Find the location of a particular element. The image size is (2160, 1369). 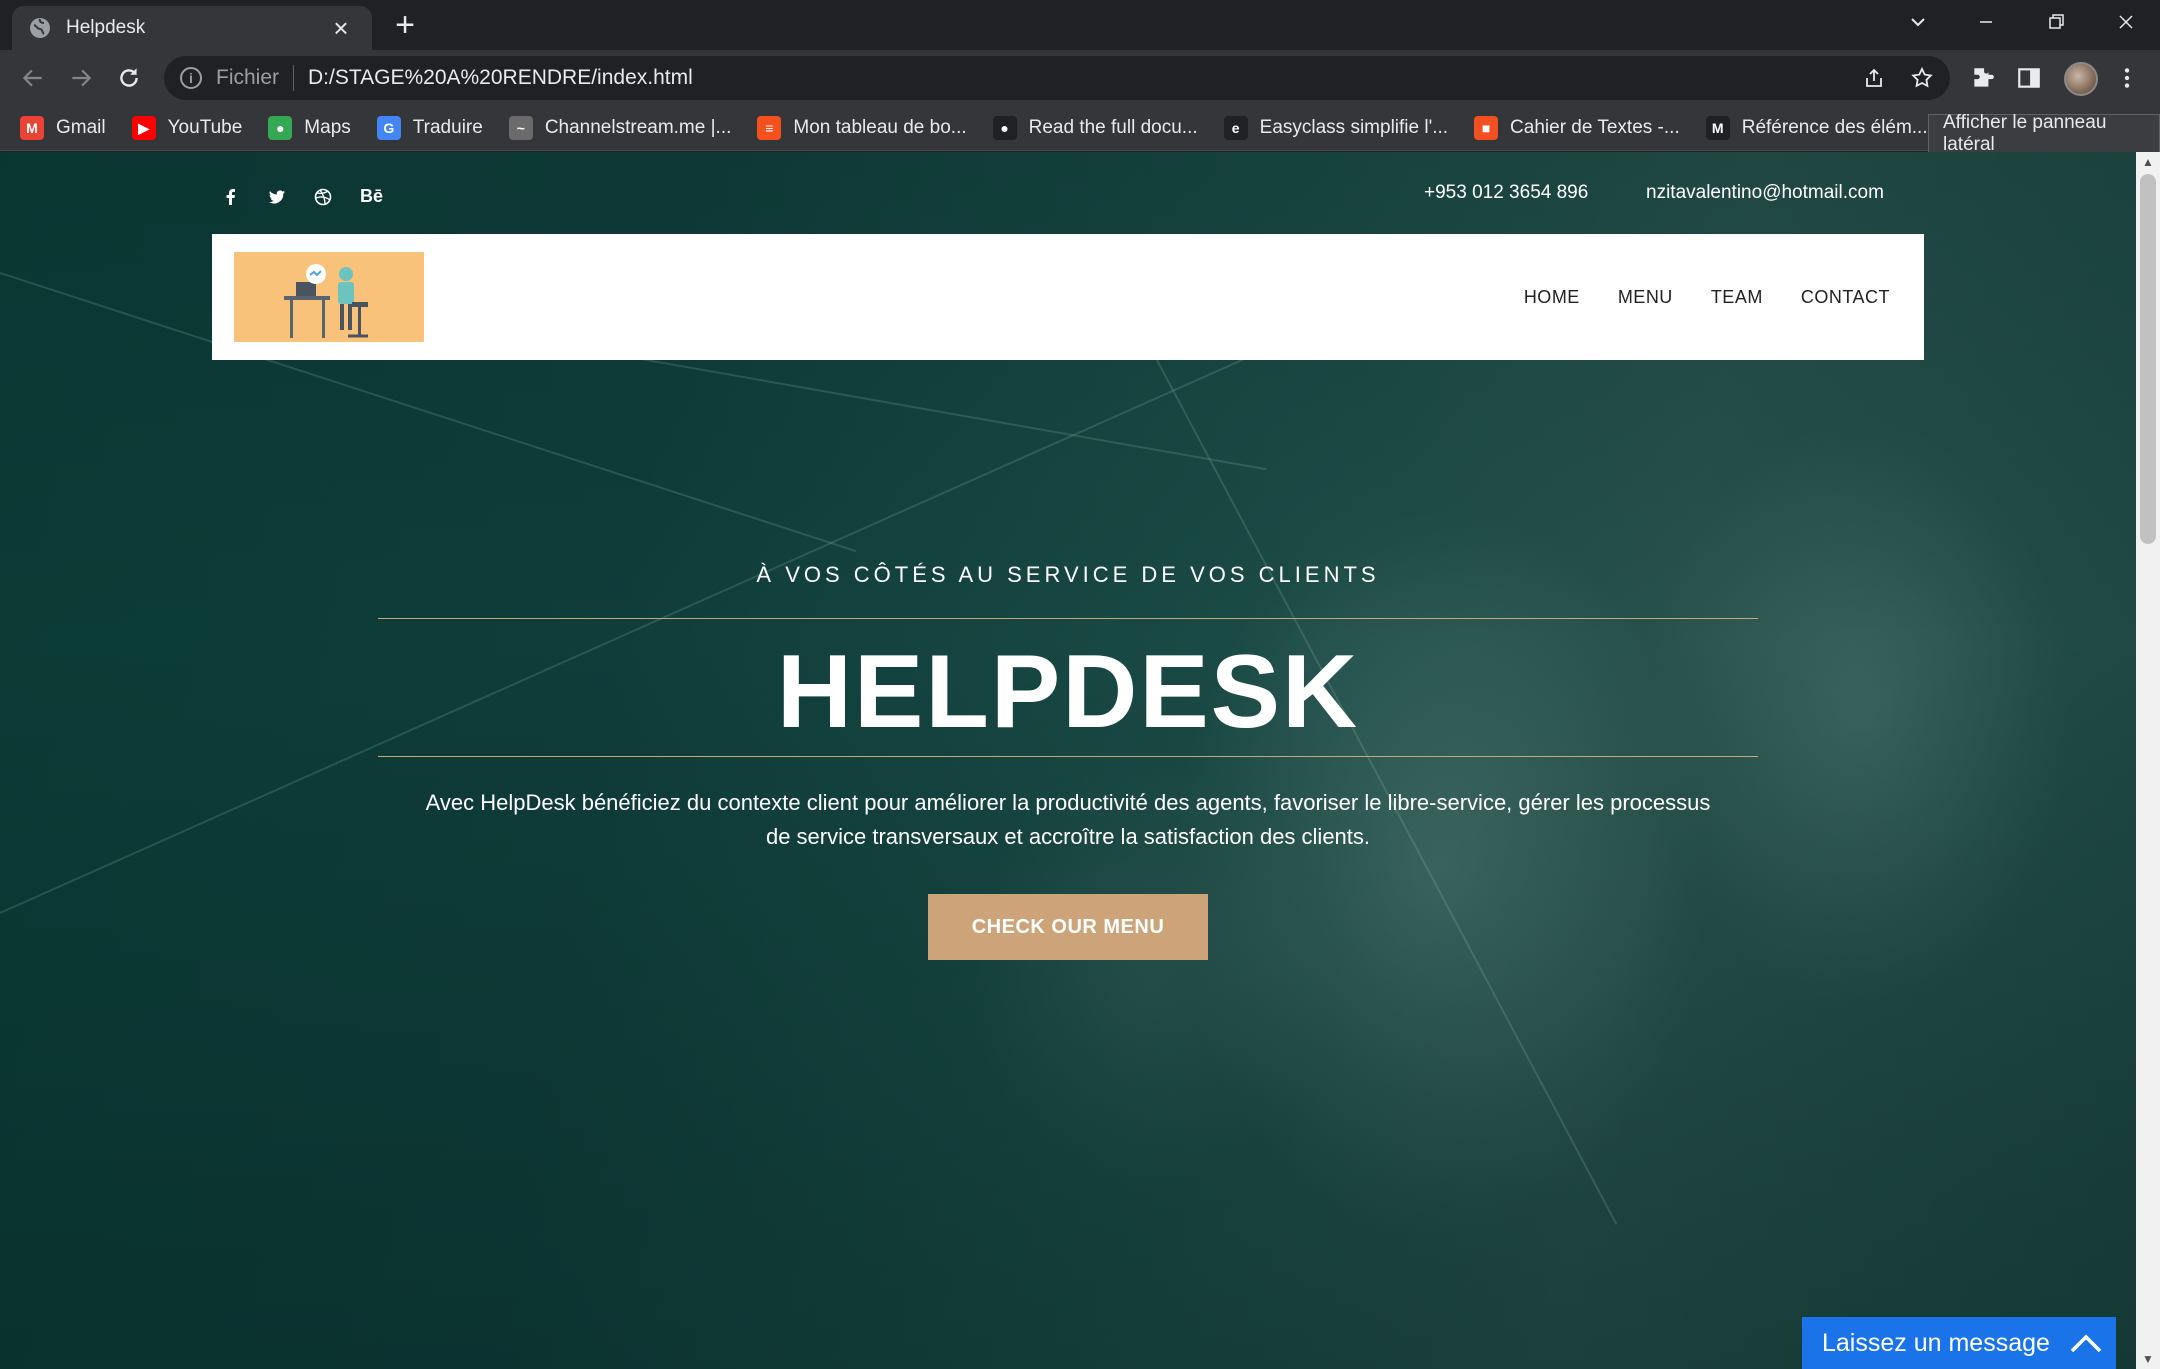

easyclass-icon: e is located at coordinates (1235, 128).